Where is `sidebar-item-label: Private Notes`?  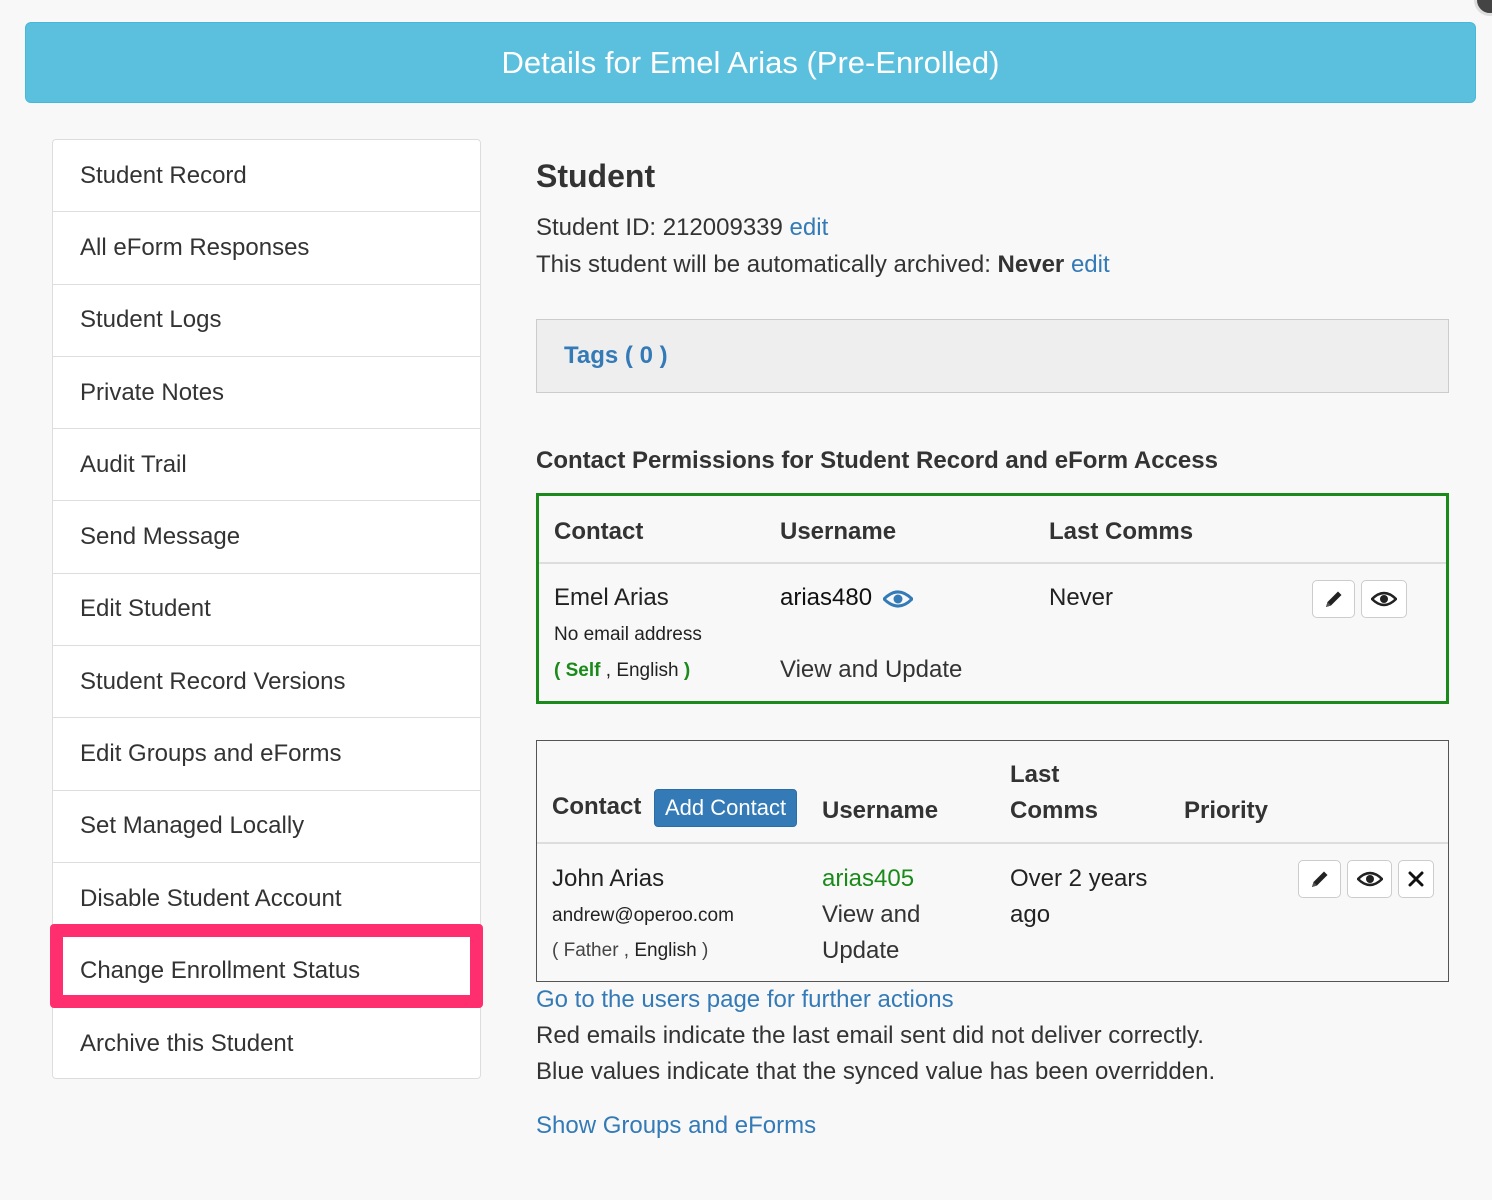
sidebar-item-label: Private Notes is located at coordinates (152, 392).